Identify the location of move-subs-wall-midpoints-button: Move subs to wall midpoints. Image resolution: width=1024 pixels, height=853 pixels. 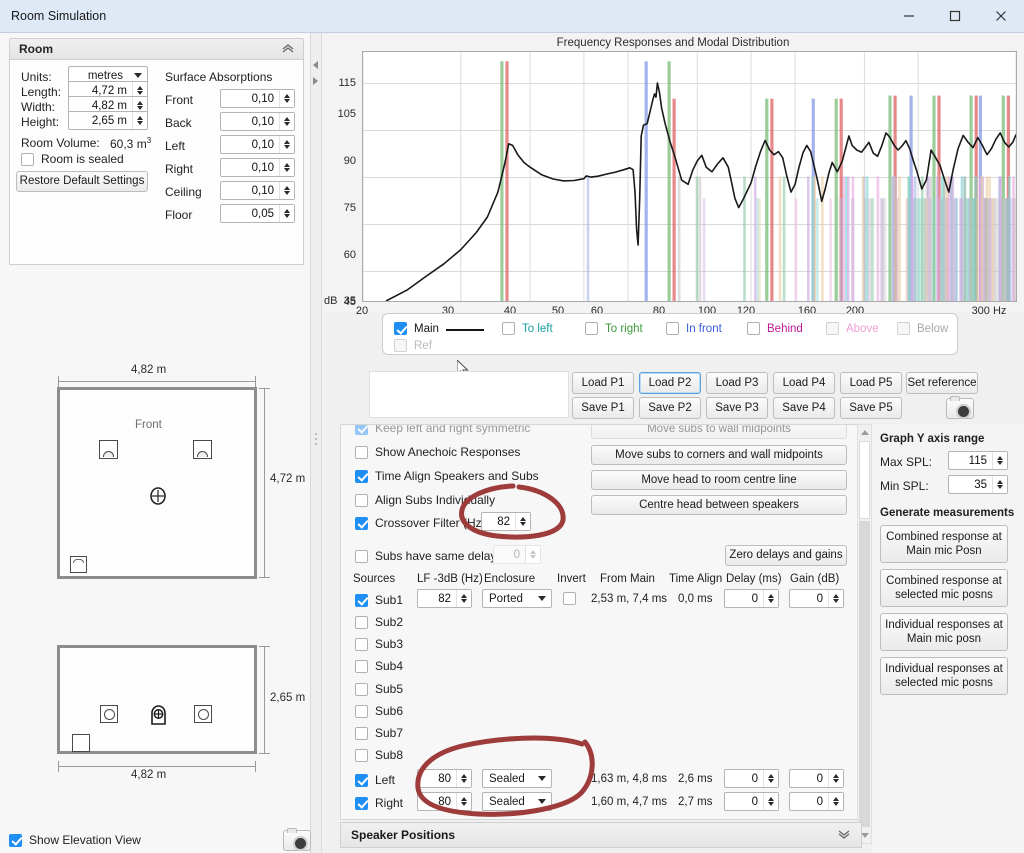
(719, 432).